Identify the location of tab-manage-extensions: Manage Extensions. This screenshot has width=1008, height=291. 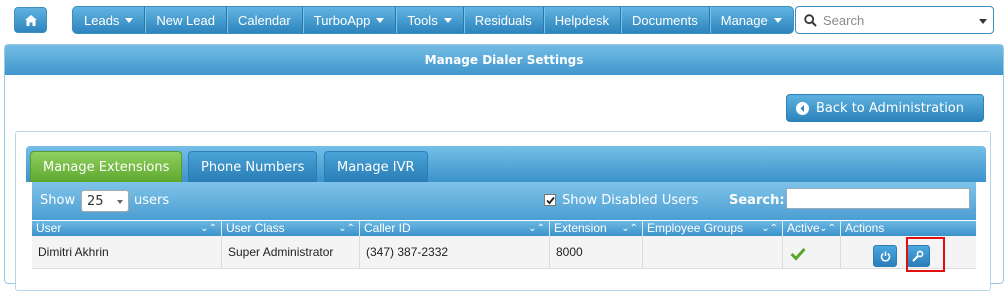
(106, 166).